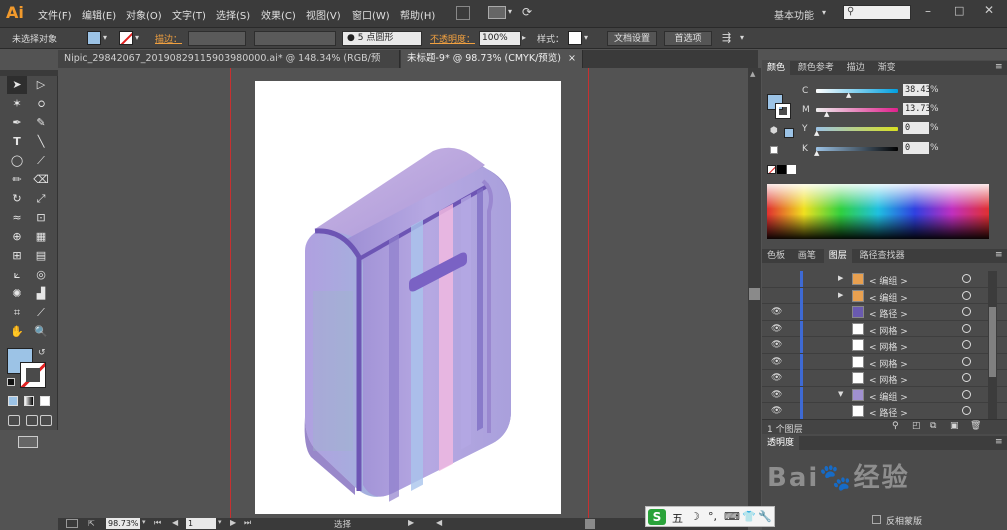  What do you see at coordinates (887, 68) in the screenshot?
I see `tab-gradient: 渐变` at bounding box center [887, 68].